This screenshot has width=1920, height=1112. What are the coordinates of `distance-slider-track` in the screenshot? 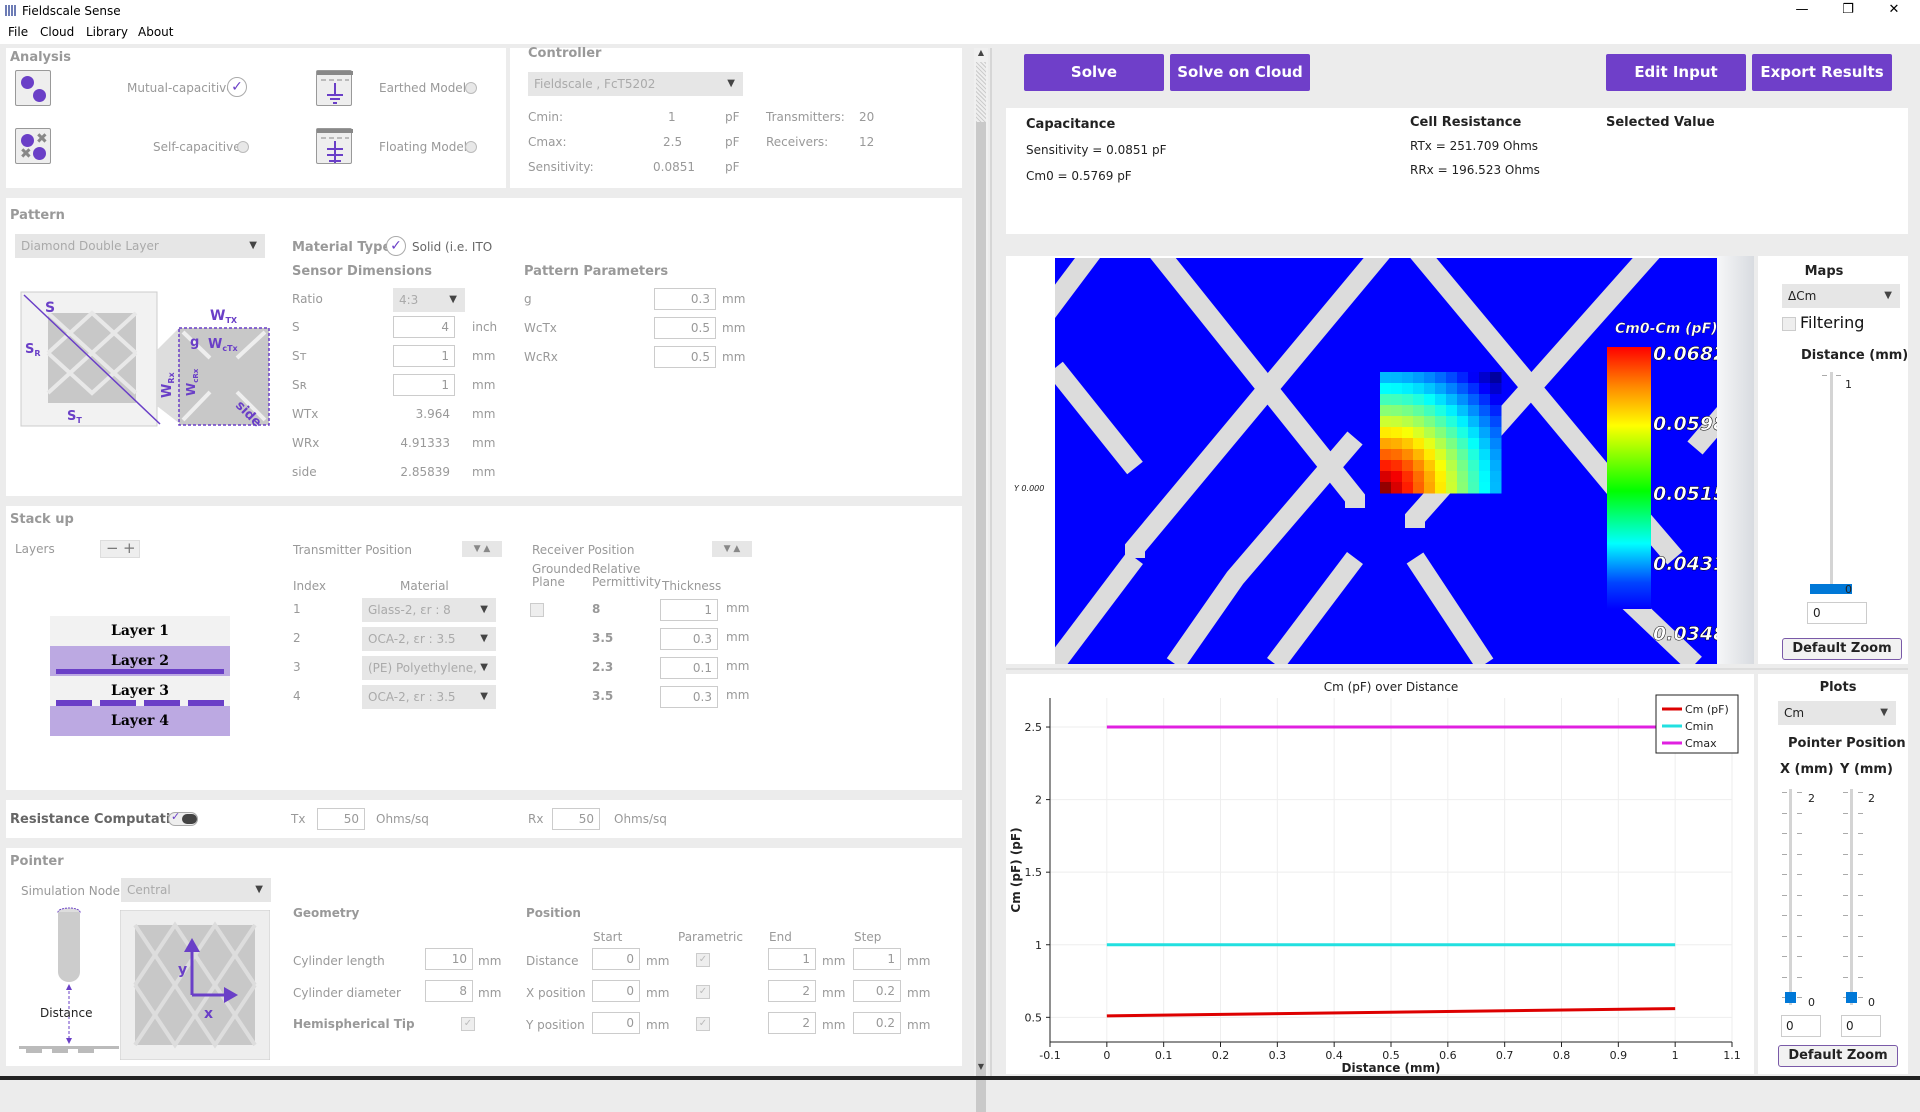 It's located at (1831, 483).